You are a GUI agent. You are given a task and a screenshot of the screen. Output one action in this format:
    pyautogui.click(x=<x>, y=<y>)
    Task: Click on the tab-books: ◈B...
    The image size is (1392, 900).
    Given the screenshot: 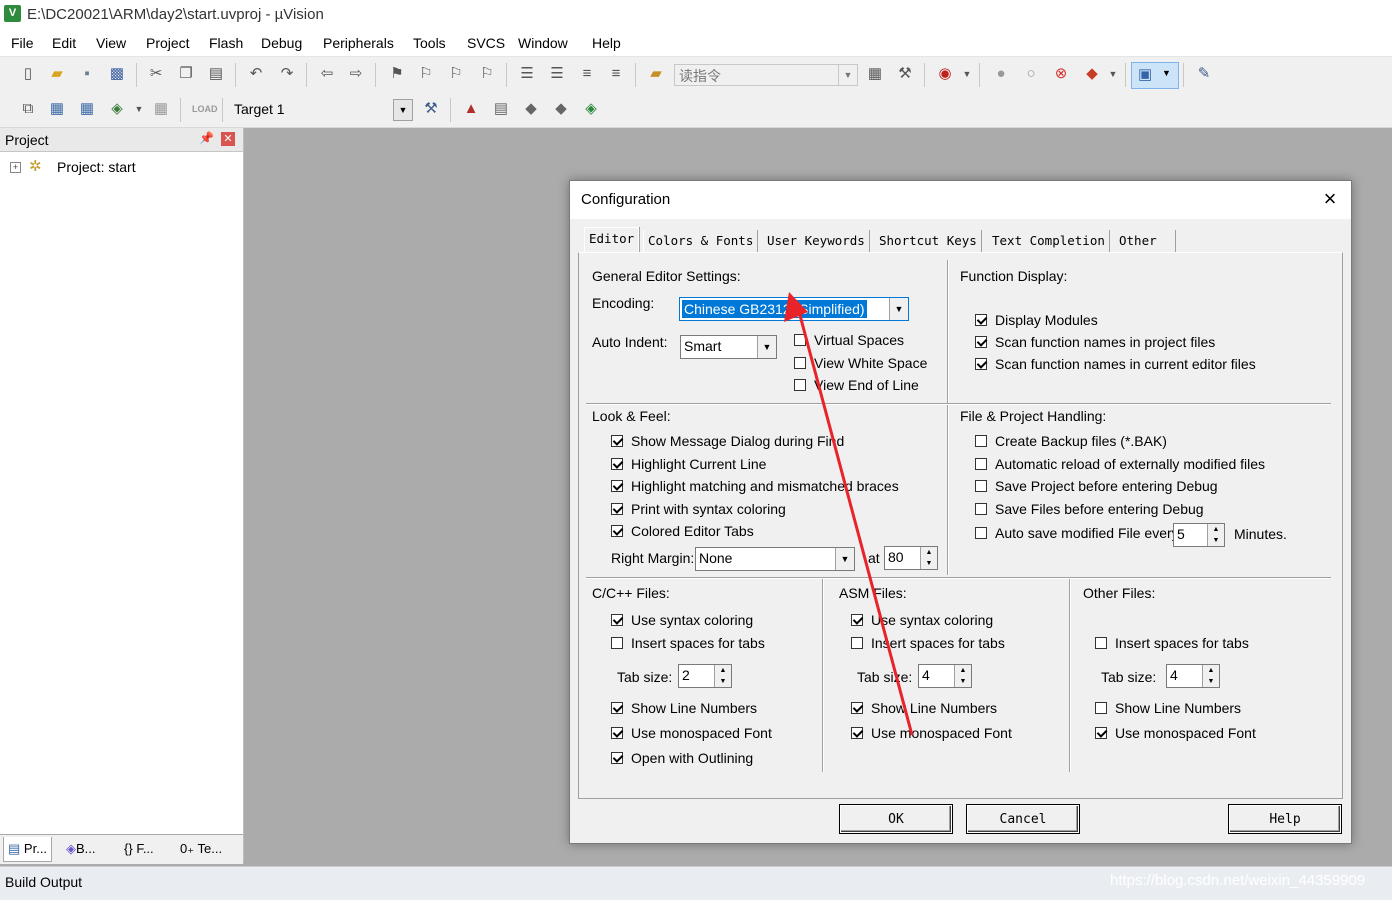 What is the action you would take?
    pyautogui.click(x=81, y=849)
    